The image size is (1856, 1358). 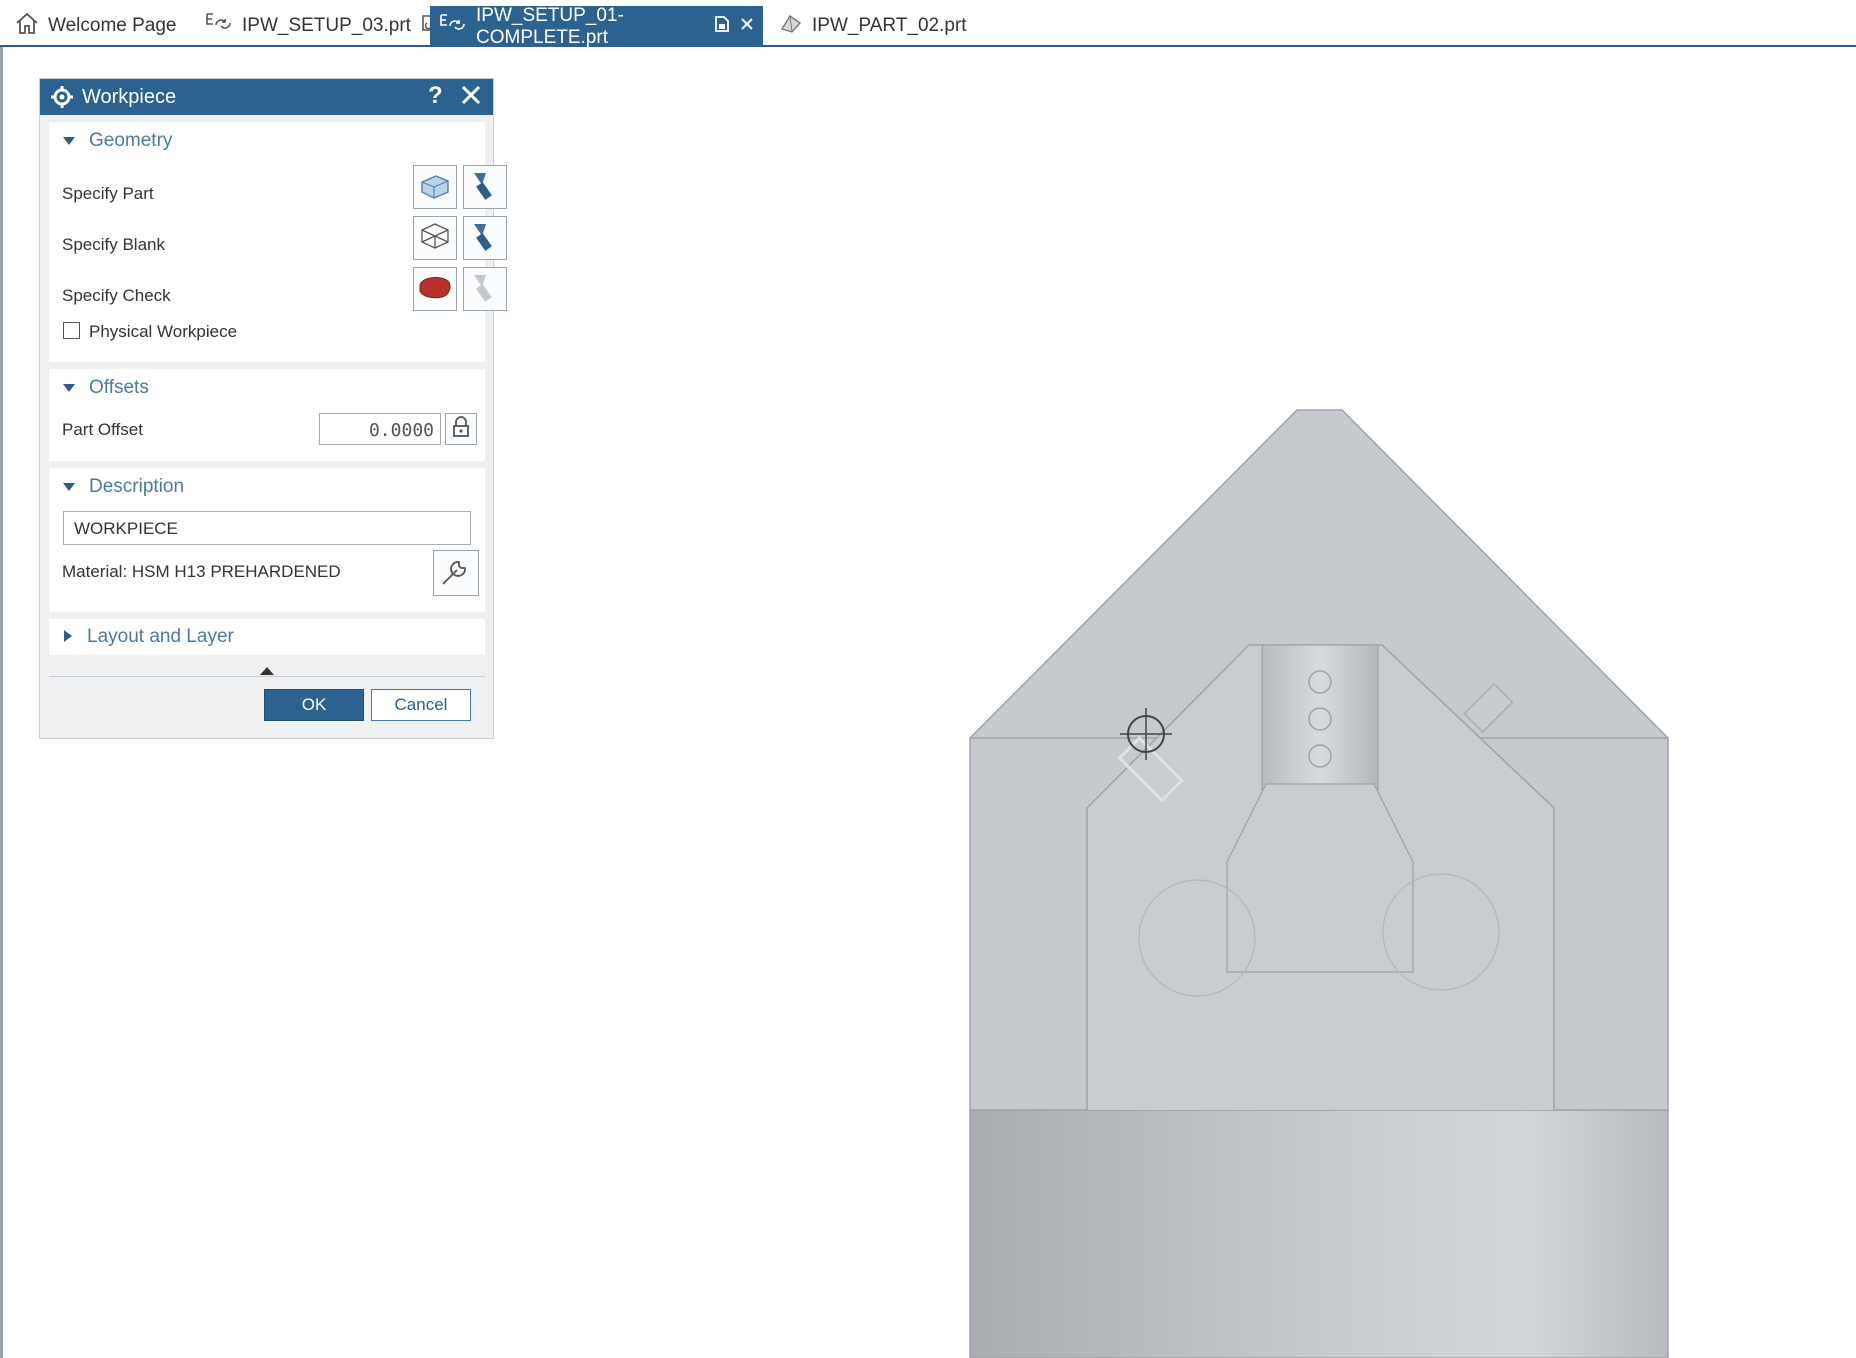 I want to click on section-title: Offsets, so click(x=119, y=387).